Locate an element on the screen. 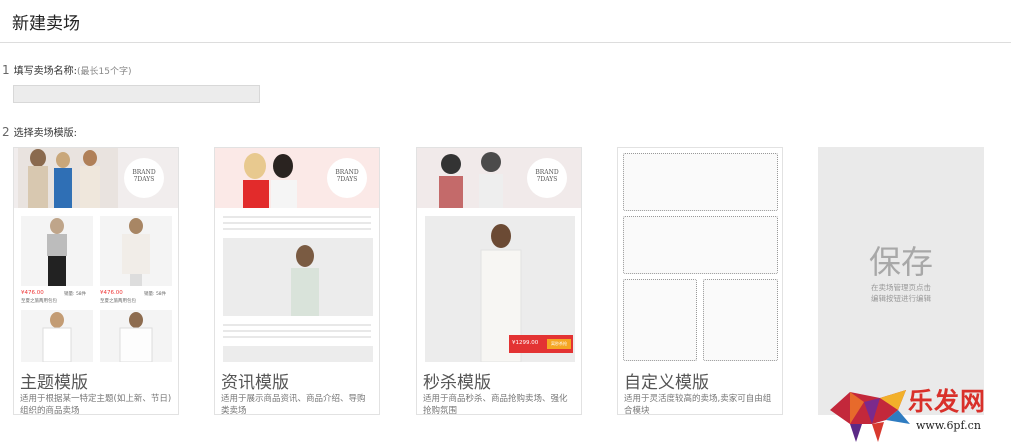 Image resolution: width=1011 pixels, height=446 pixels. step-1-hint: (最长15个字) is located at coordinates (104, 72).